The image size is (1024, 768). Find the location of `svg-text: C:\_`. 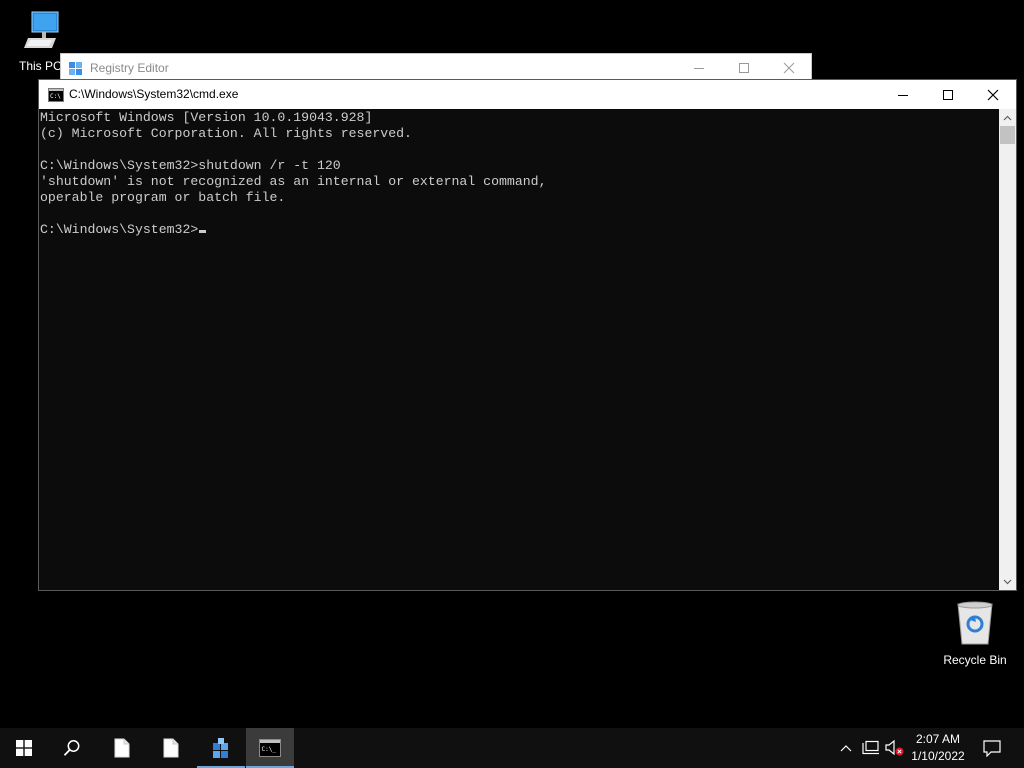

svg-text: C:\_ is located at coordinates (269, 749).